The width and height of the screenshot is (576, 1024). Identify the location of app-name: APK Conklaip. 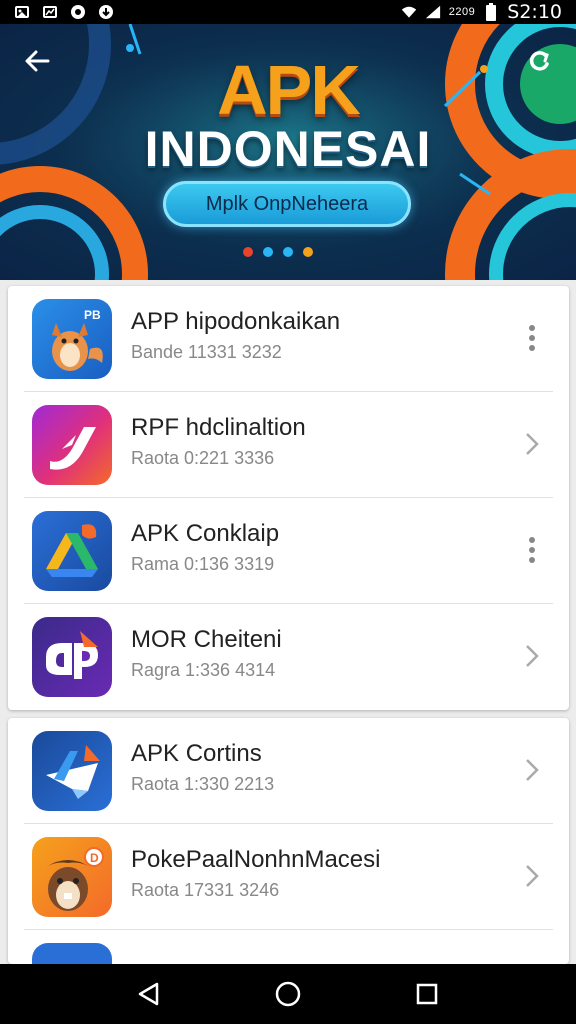
(205, 533).